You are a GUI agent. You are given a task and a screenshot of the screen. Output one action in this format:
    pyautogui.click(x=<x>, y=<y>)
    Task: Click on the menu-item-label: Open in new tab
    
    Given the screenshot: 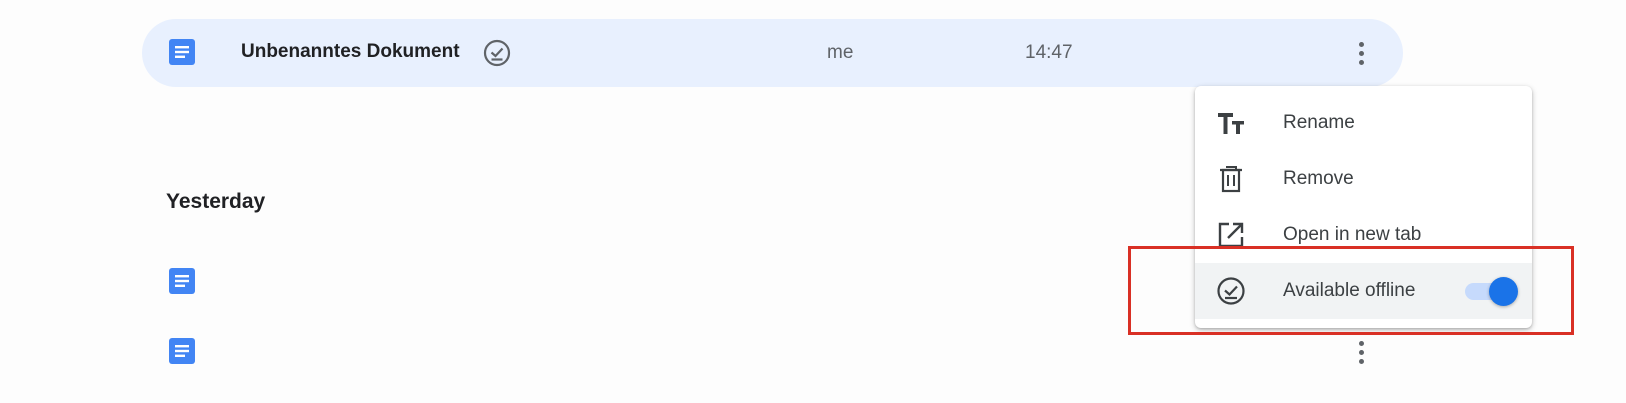 What is the action you would take?
    pyautogui.click(x=1352, y=234)
    